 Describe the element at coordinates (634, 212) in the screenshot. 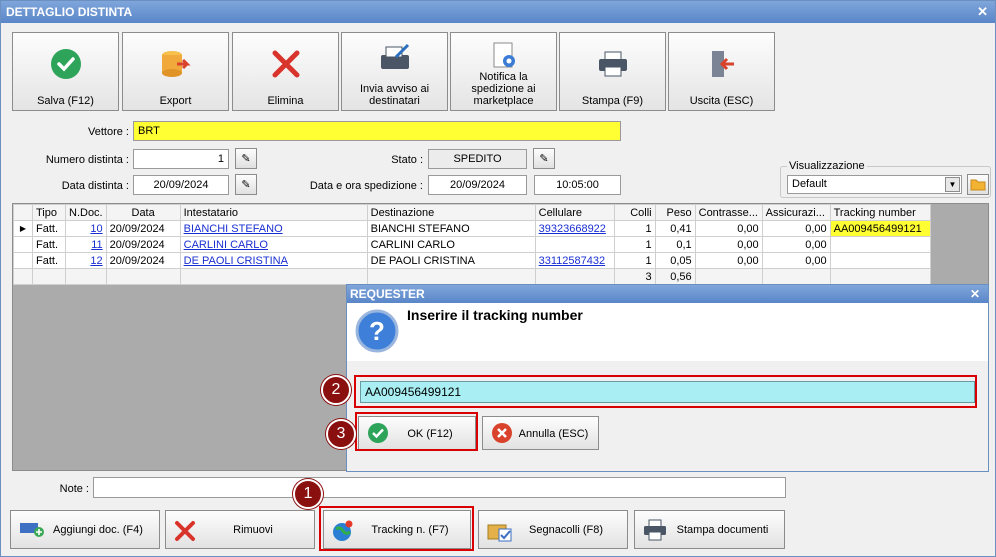

I see `col-colli: Colli` at that location.